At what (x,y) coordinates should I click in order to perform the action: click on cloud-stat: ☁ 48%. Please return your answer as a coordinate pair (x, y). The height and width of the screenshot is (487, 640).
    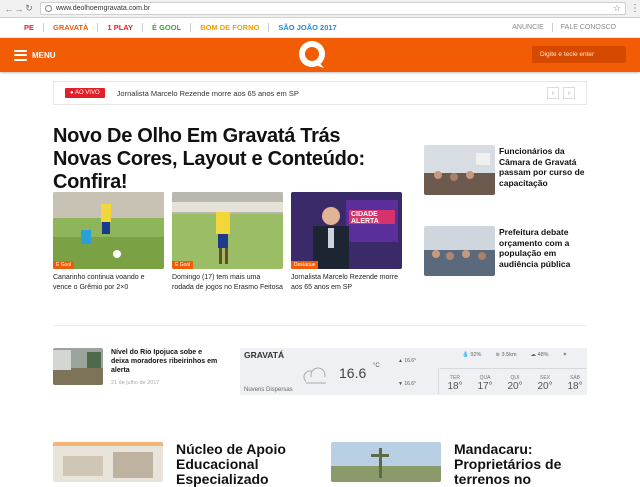
    Looking at the image, I should click on (539, 355).